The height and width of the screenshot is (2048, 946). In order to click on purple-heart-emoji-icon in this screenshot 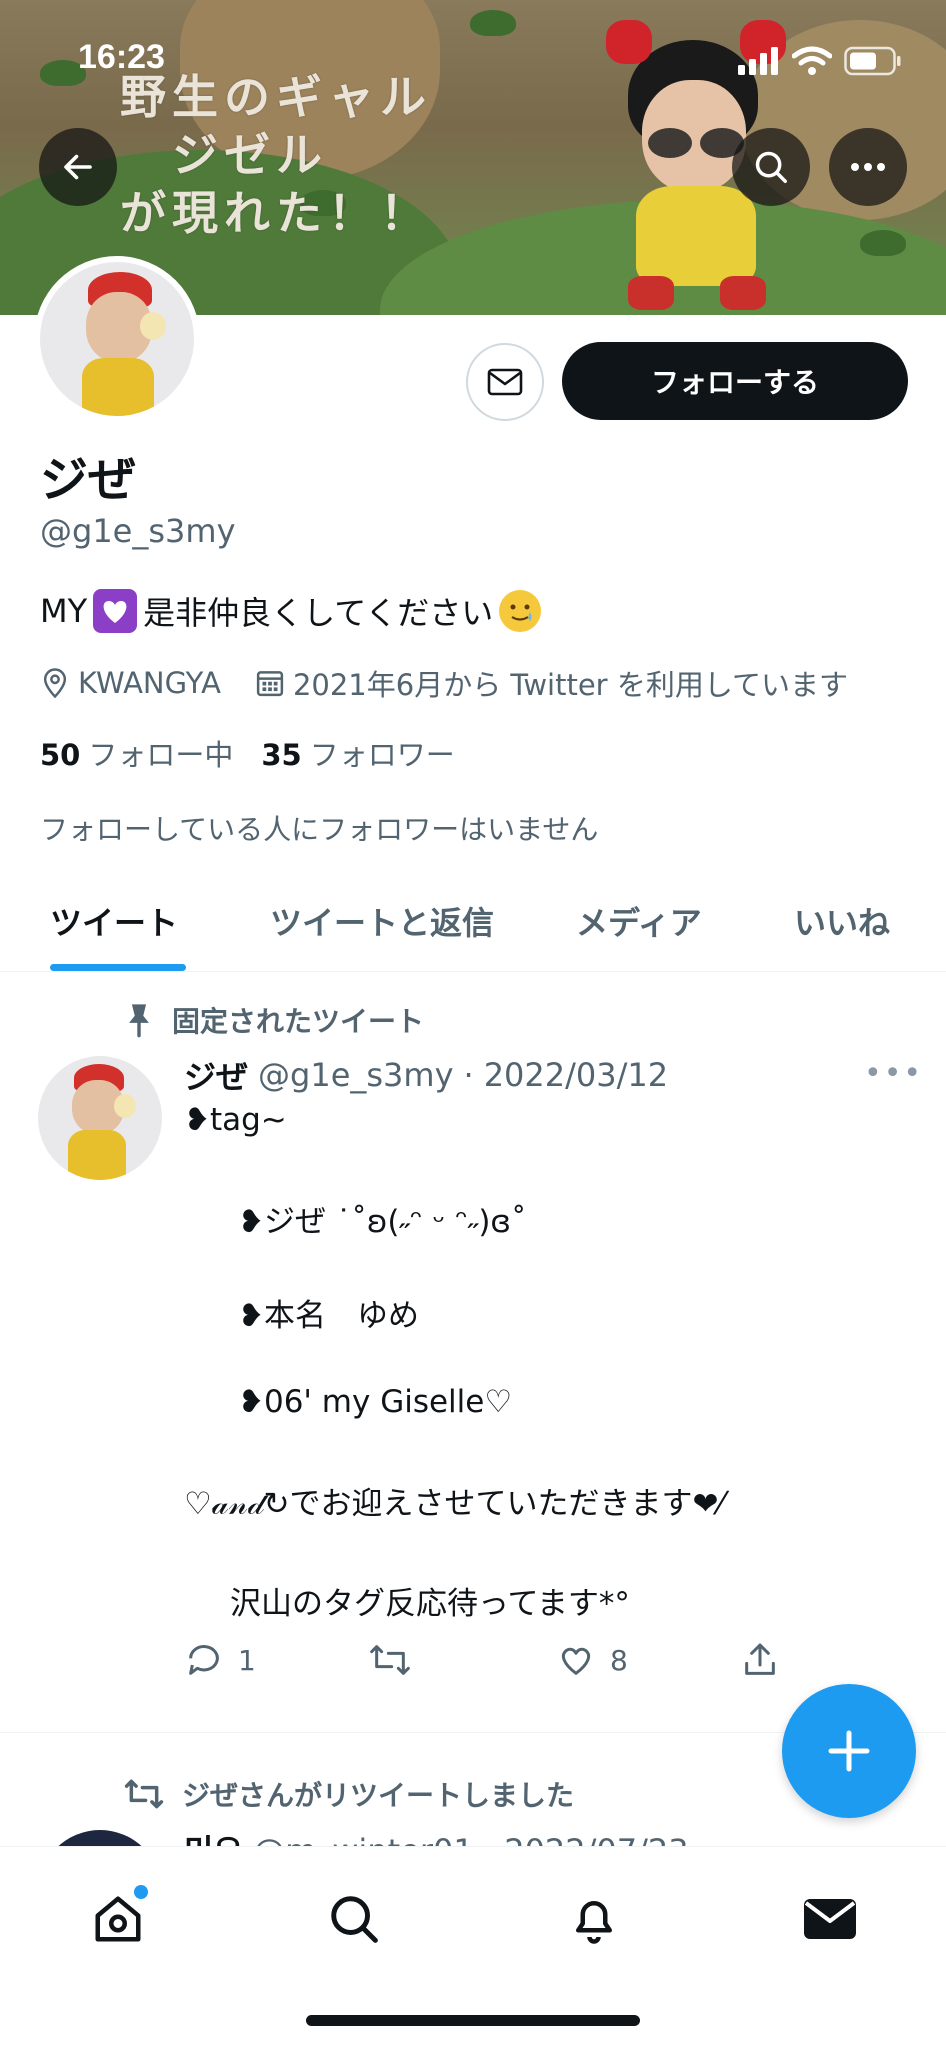, I will do `click(115, 611)`.